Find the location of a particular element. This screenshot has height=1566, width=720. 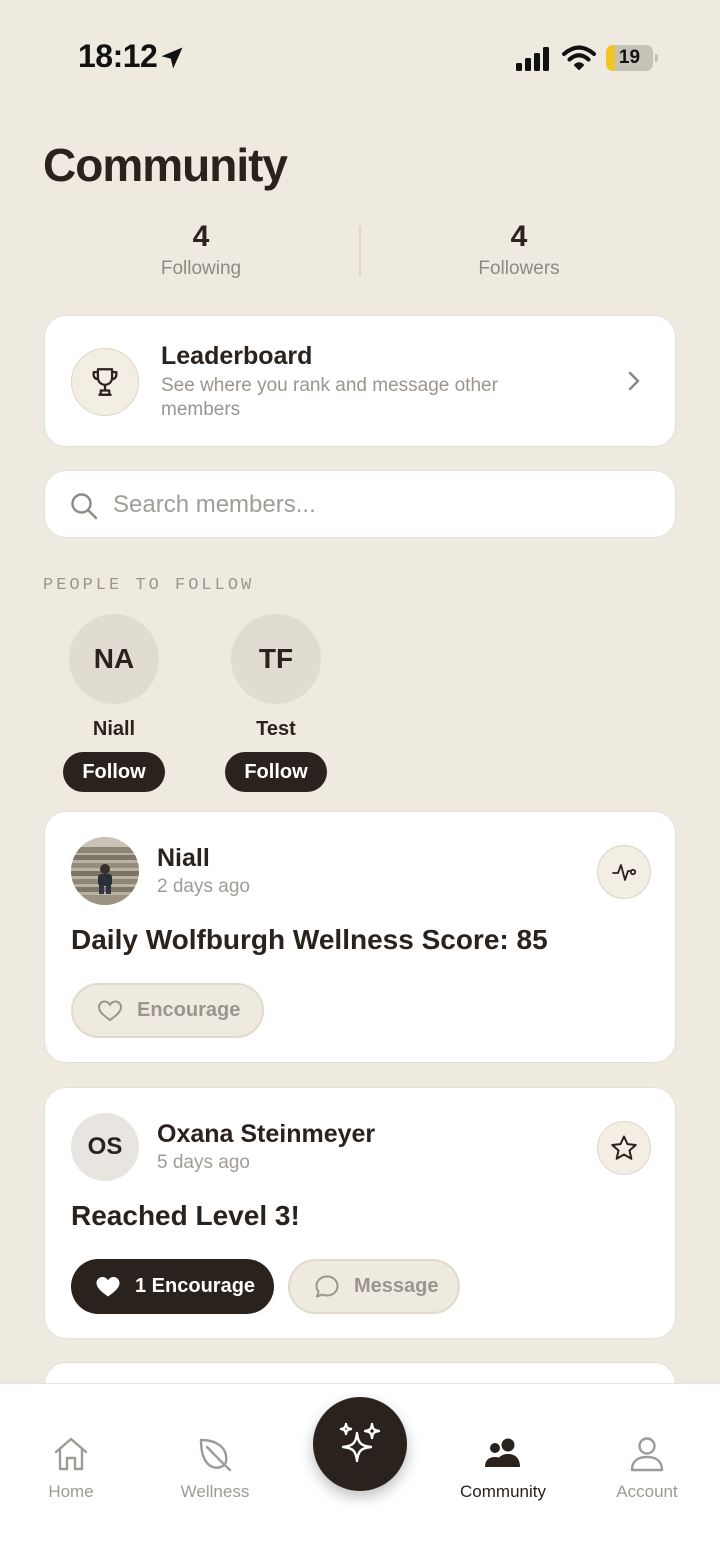

message-label: Message is located at coordinates (396, 1286).